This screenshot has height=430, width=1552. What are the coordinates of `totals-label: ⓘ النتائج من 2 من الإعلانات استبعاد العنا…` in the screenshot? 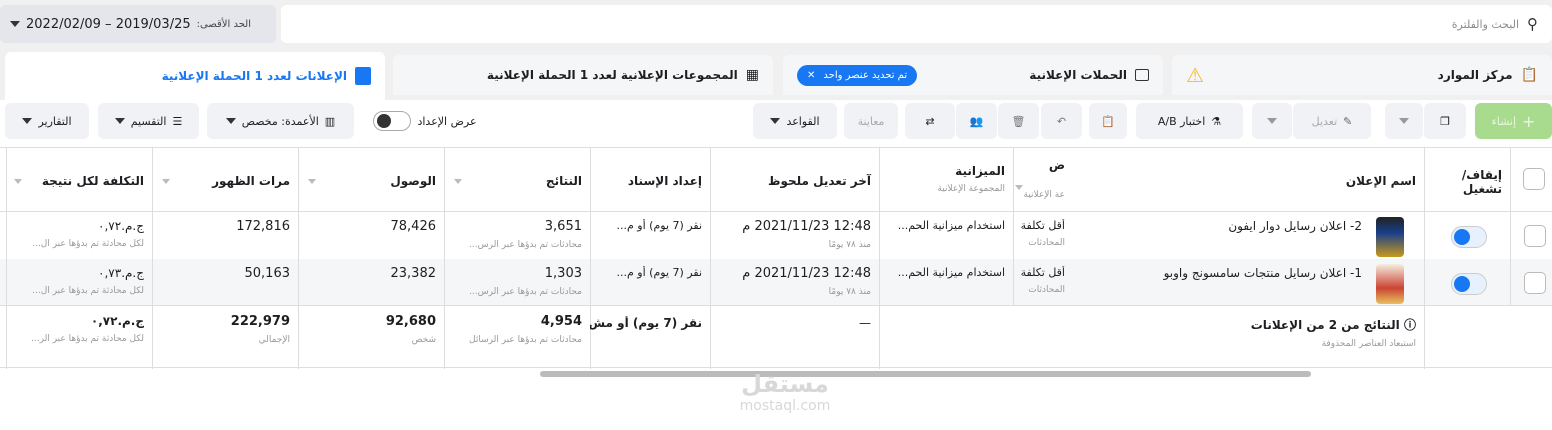 It's located at (1333, 333).